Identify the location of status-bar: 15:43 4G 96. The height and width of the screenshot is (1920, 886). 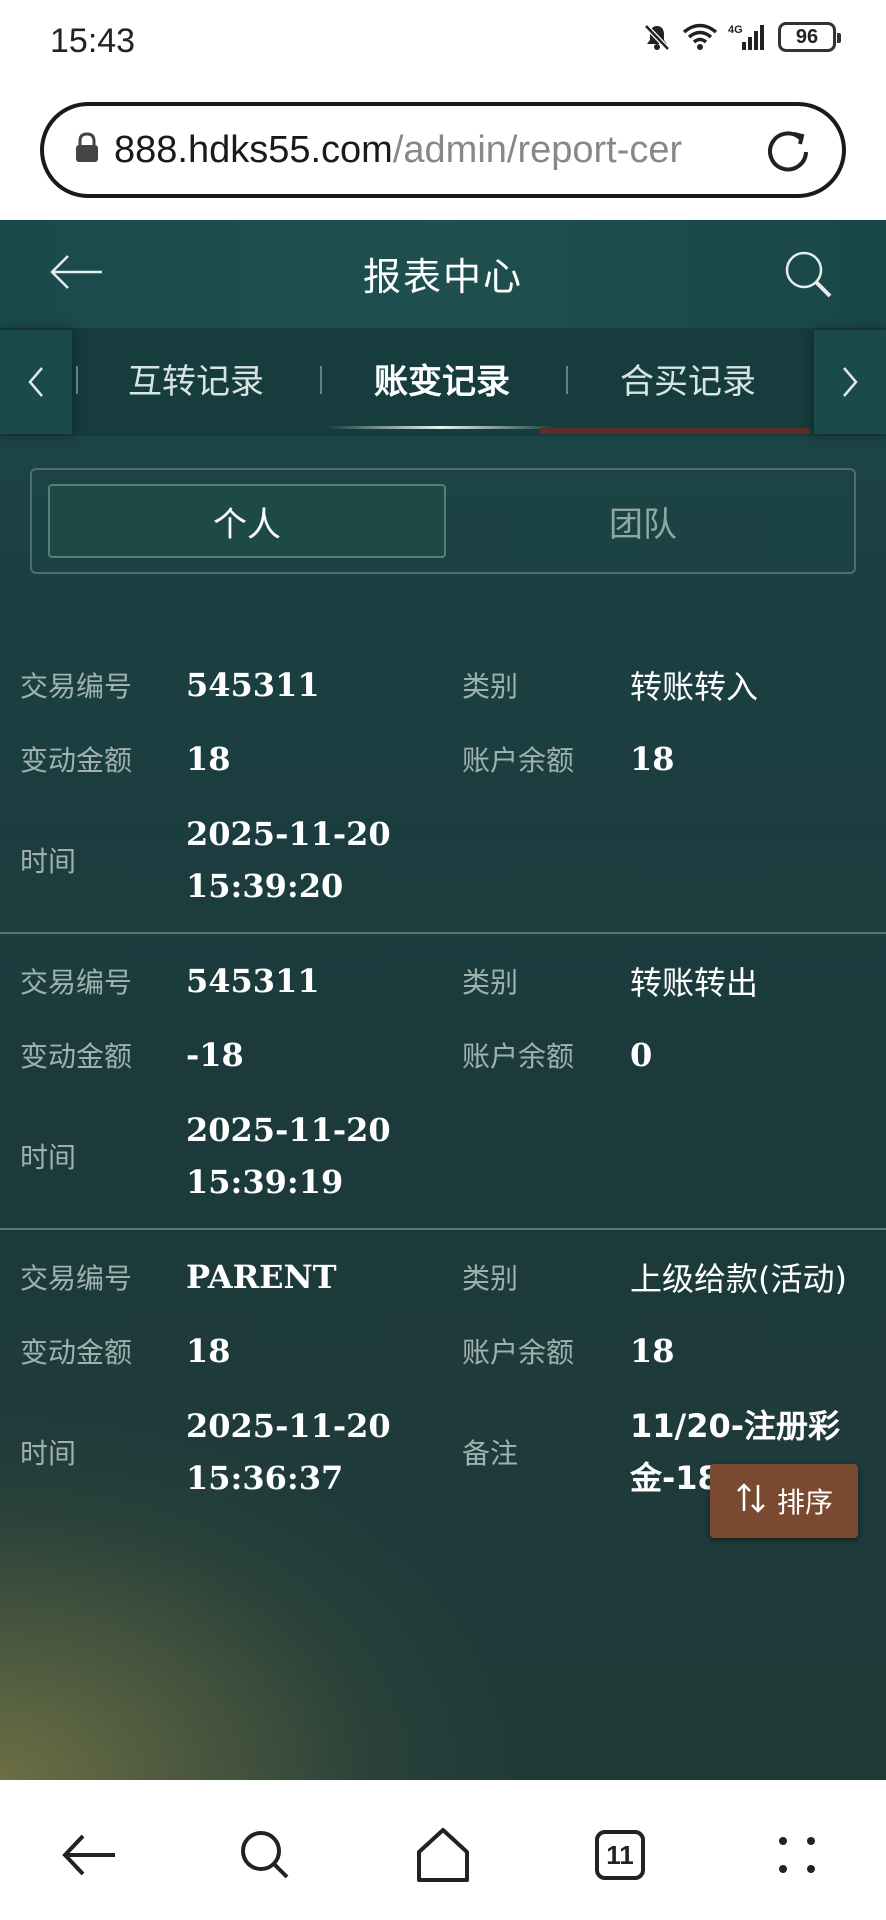
(443, 42).